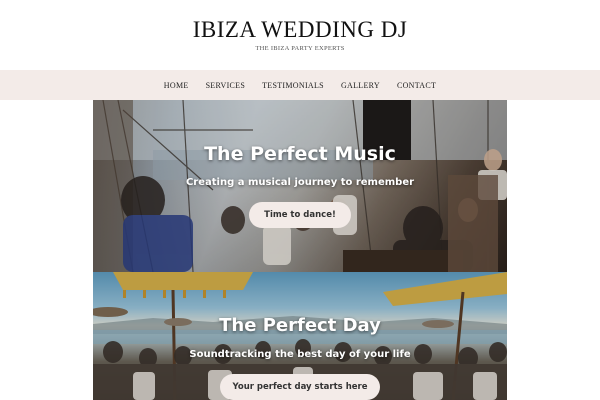  I want to click on nav-item-home: HOME, so click(176, 85).